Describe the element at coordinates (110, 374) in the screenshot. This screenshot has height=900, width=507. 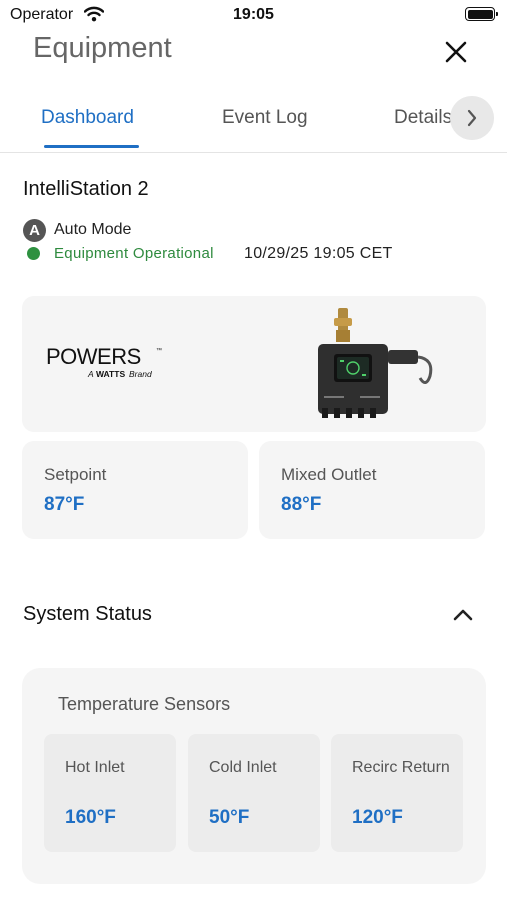
I see `svg-text: WATTS` at that location.